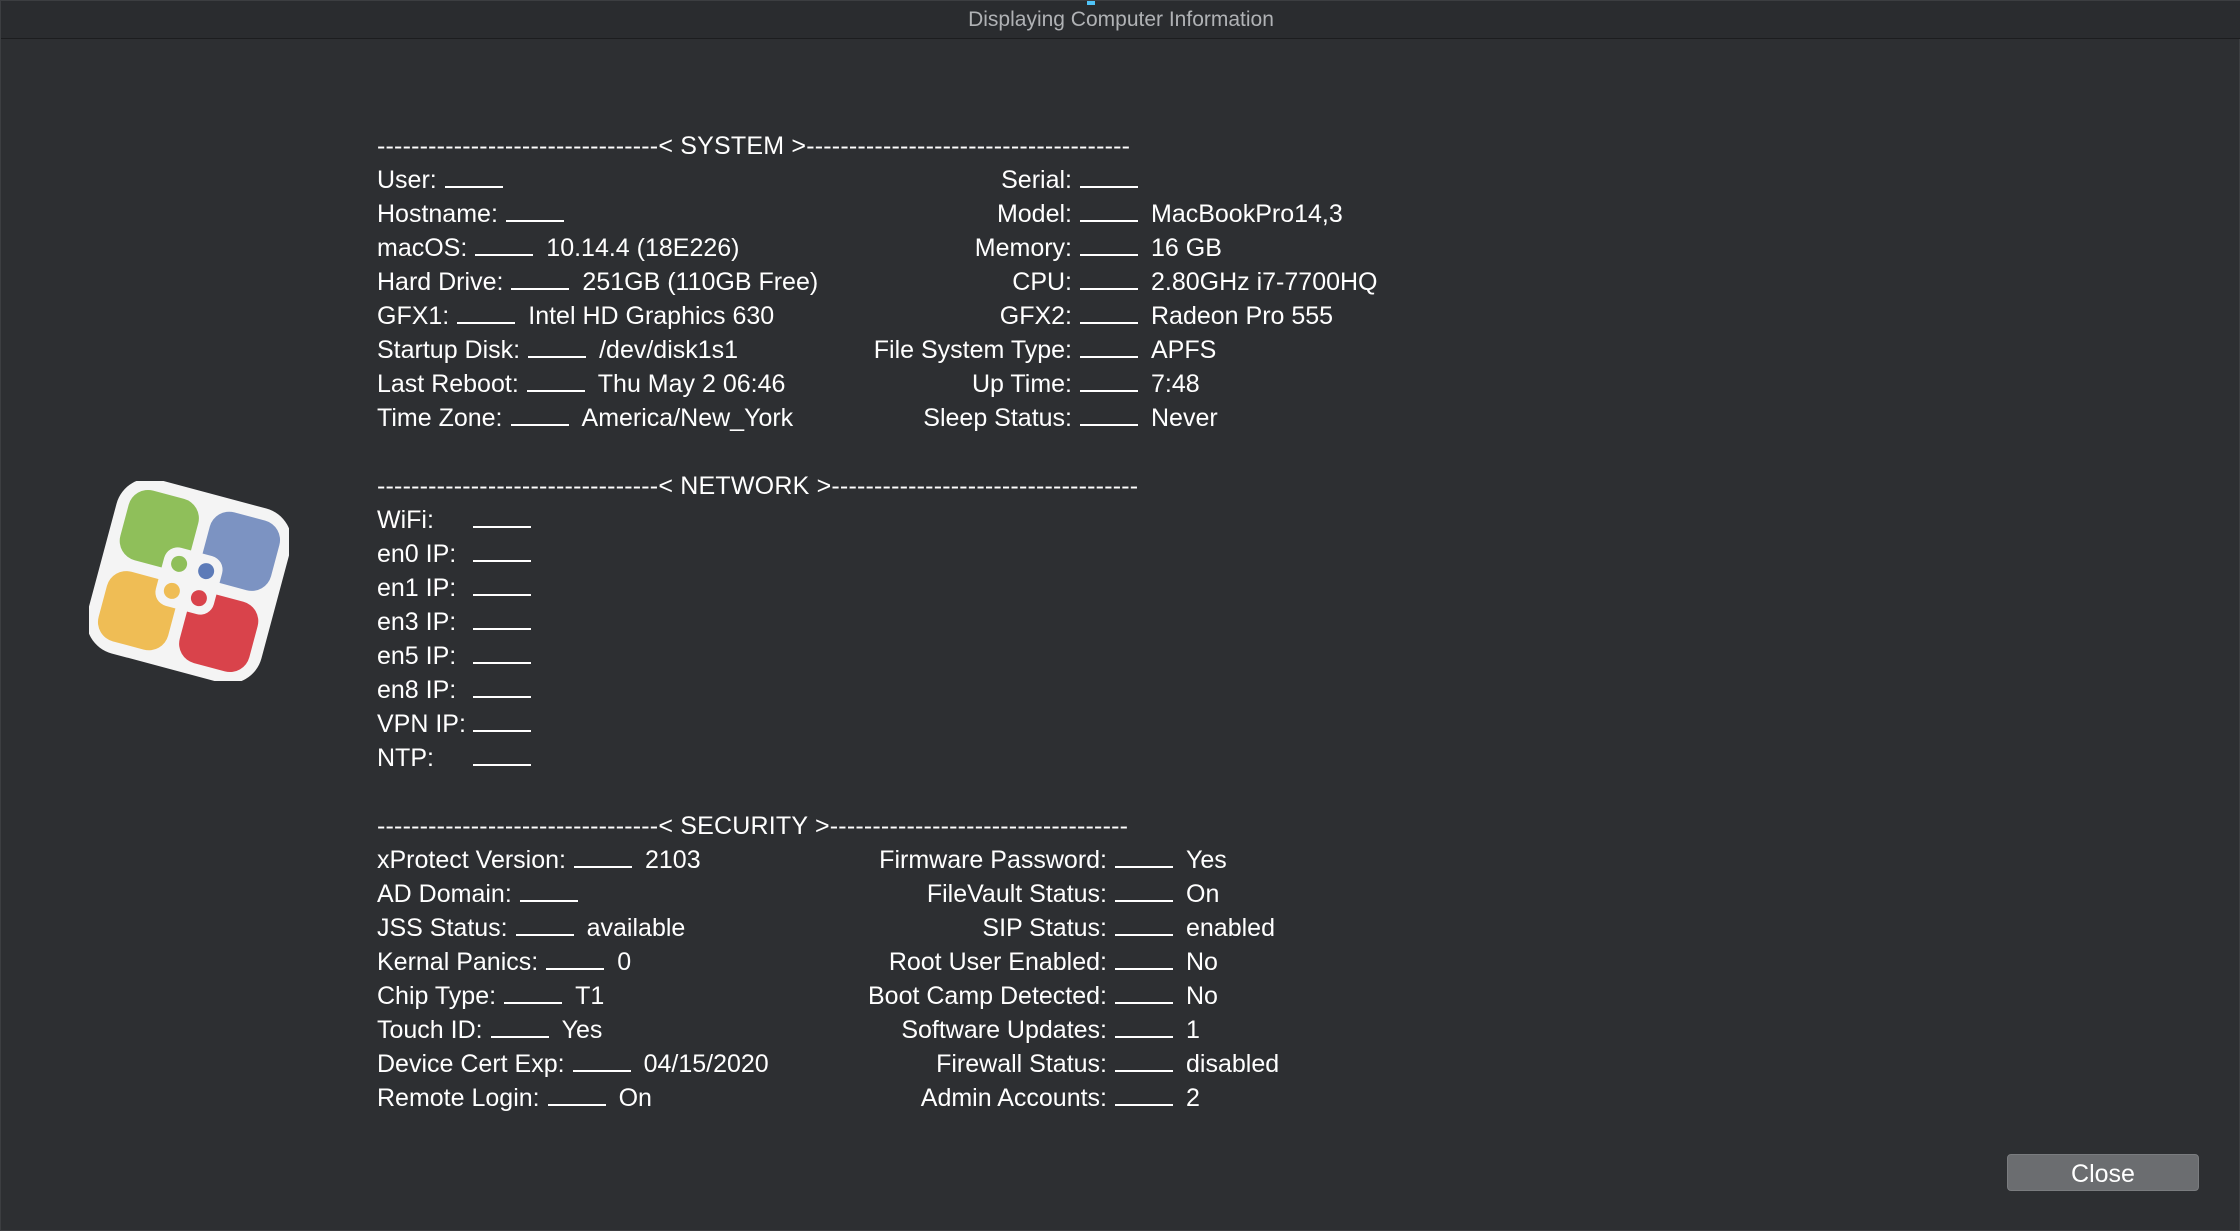 The image size is (2240, 1231). I want to click on field-label: Last Reboot:, so click(448, 384).